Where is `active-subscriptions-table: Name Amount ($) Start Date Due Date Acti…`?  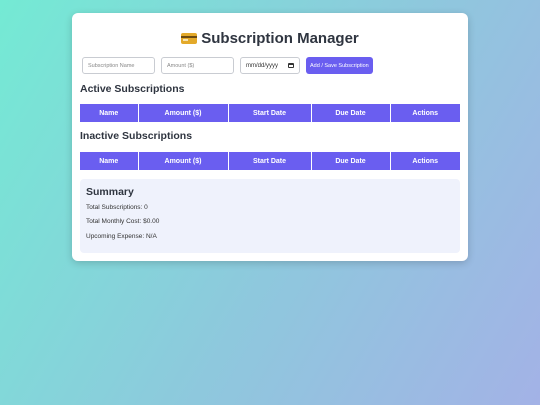 active-subscriptions-table: Name Amount ($) Start Date Due Date Acti… is located at coordinates (270, 113).